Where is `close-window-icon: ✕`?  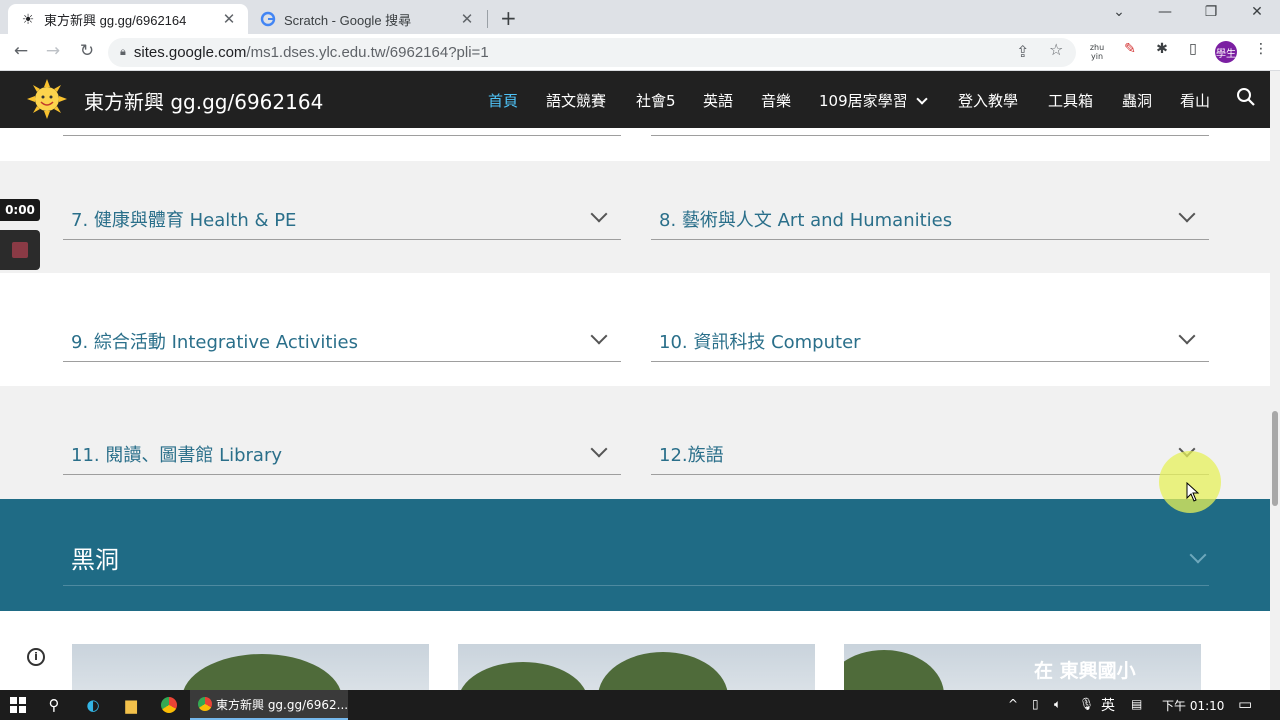
close-window-icon: ✕ is located at coordinates (1257, 12).